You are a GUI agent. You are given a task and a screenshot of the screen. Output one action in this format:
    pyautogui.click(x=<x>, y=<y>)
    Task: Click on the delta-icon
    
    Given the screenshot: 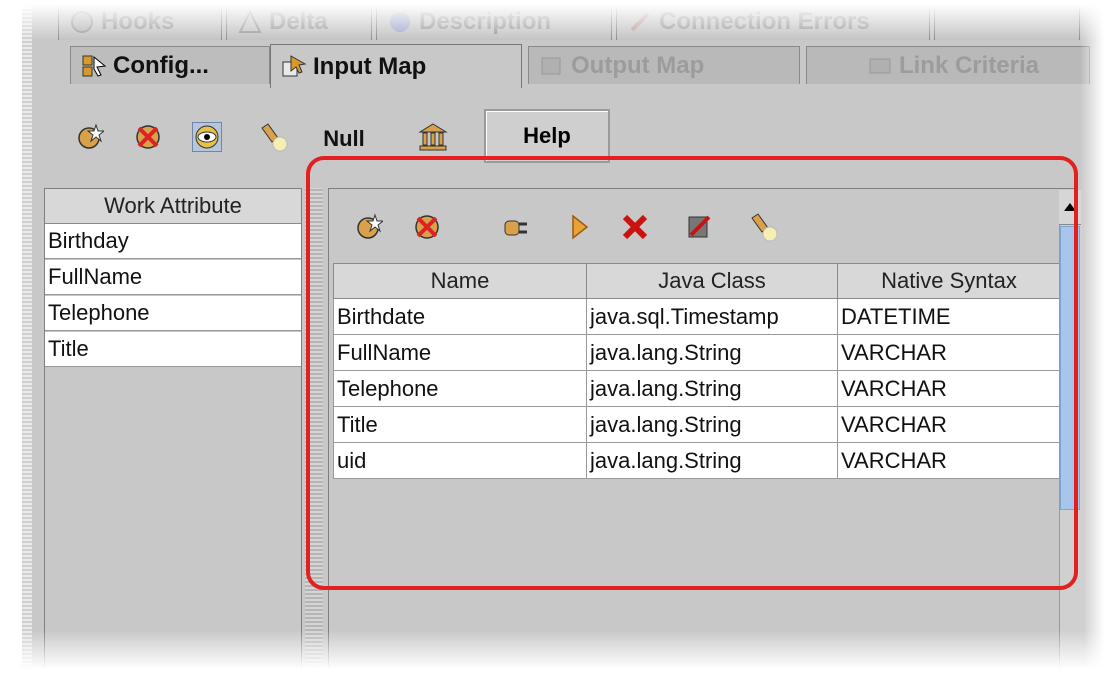 What is the action you would take?
    pyautogui.click(x=250, y=22)
    